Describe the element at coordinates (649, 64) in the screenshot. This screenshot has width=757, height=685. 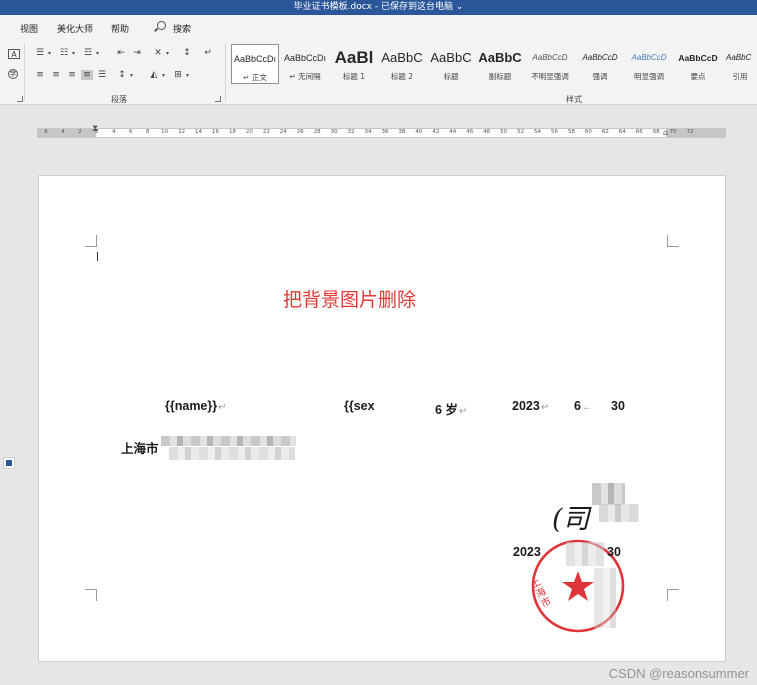
I see `style-intense-emphasis: AaBbCcD 明显强调` at that location.